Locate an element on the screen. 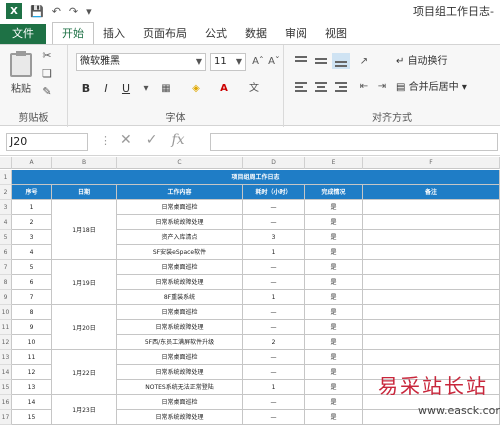  fill-color-icon: ◈ is located at coordinates (196, 89).